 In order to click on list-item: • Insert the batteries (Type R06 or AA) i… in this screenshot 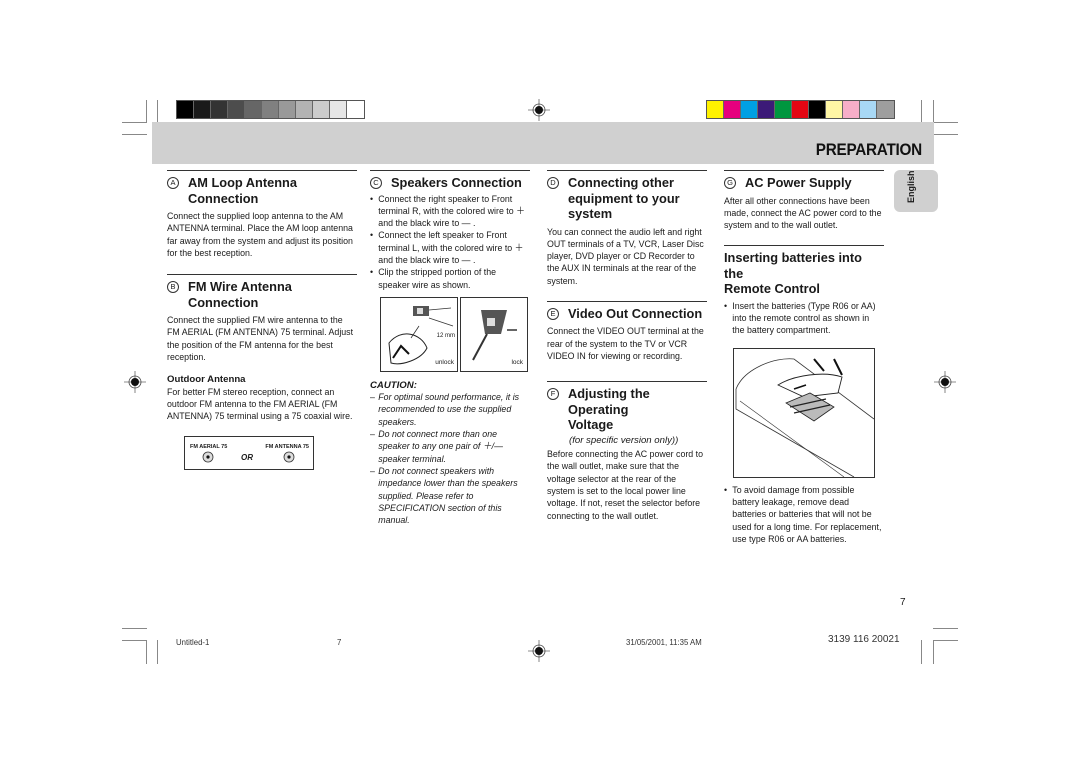, I will do `click(800, 318)`.